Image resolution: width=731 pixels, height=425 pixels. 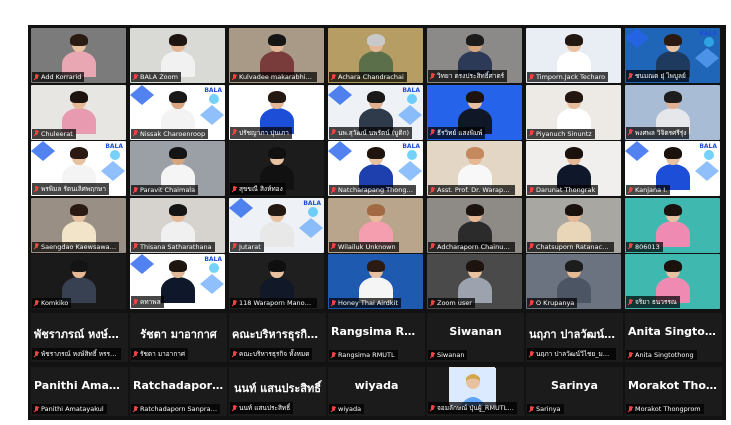 What do you see at coordinates (177, 281) in the screenshot?
I see `participant-video-tile: BALA คทาพล` at bounding box center [177, 281].